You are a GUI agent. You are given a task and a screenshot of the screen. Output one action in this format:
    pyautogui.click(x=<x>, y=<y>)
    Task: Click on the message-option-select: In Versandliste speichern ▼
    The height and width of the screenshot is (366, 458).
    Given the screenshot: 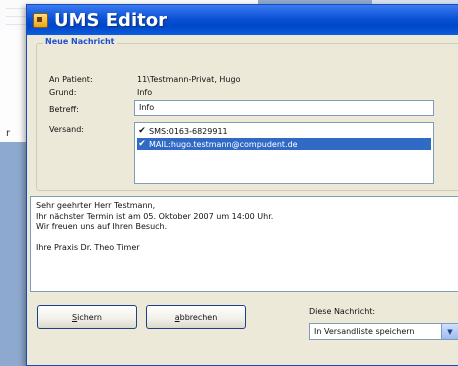 What is the action you would take?
    pyautogui.click(x=383, y=331)
    